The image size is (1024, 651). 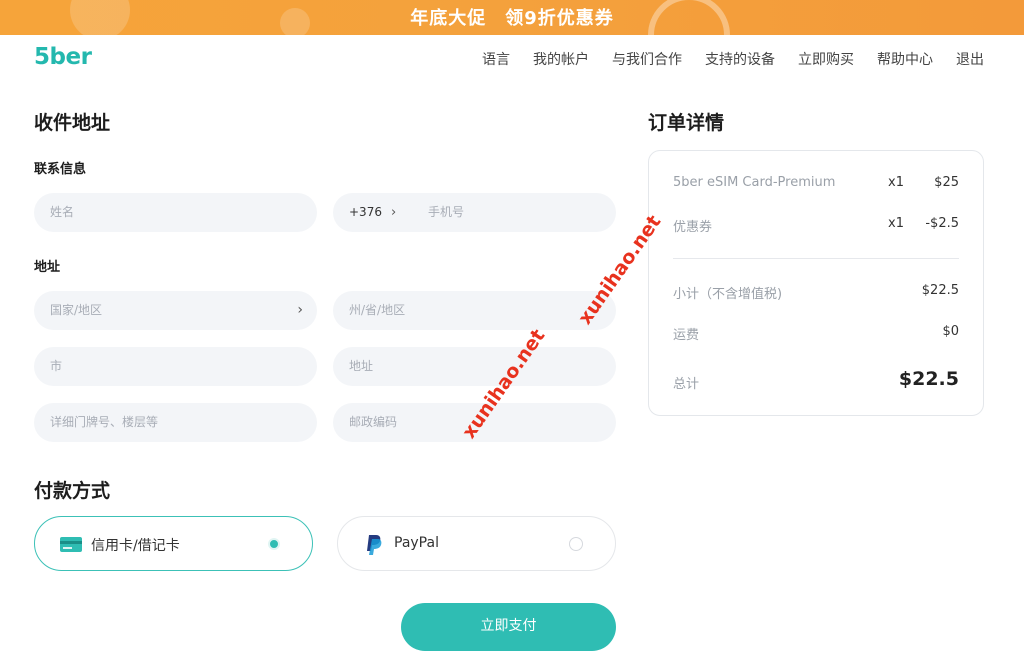 What do you see at coordinates (446, 212) in the screenshot?
I see `phone-placeholder: 手机号` at bounding box center [446, 212].